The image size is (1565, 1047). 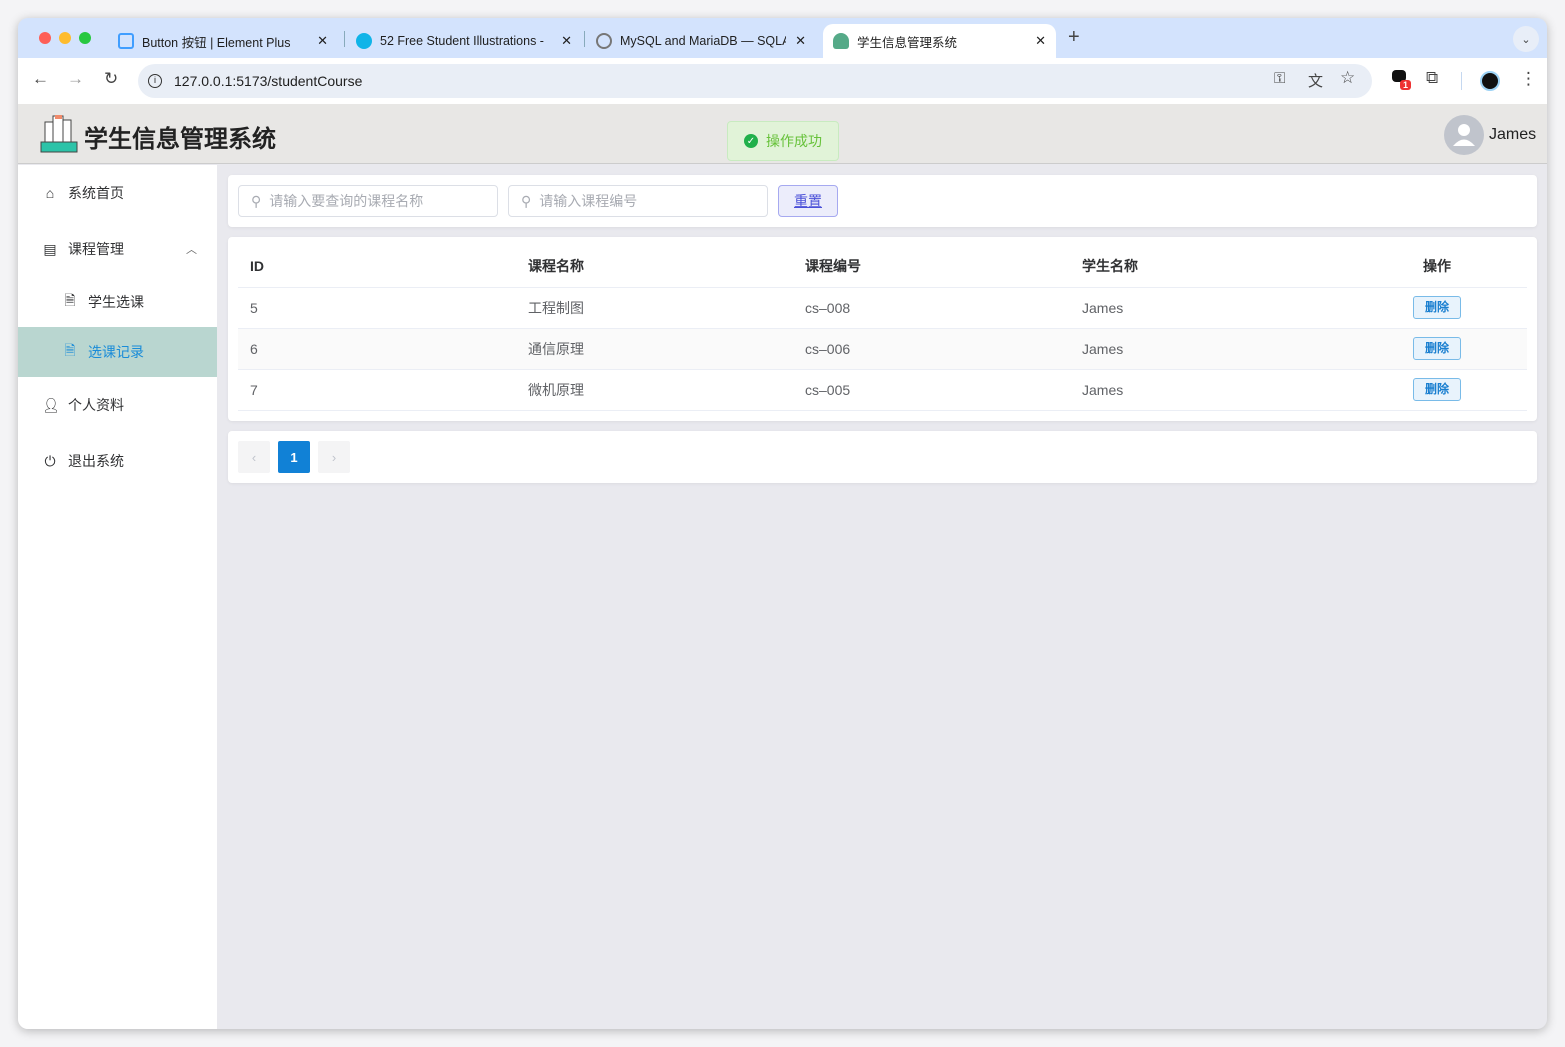 I want to click on menu-label: 退出系统, so click(x=96, y=461).